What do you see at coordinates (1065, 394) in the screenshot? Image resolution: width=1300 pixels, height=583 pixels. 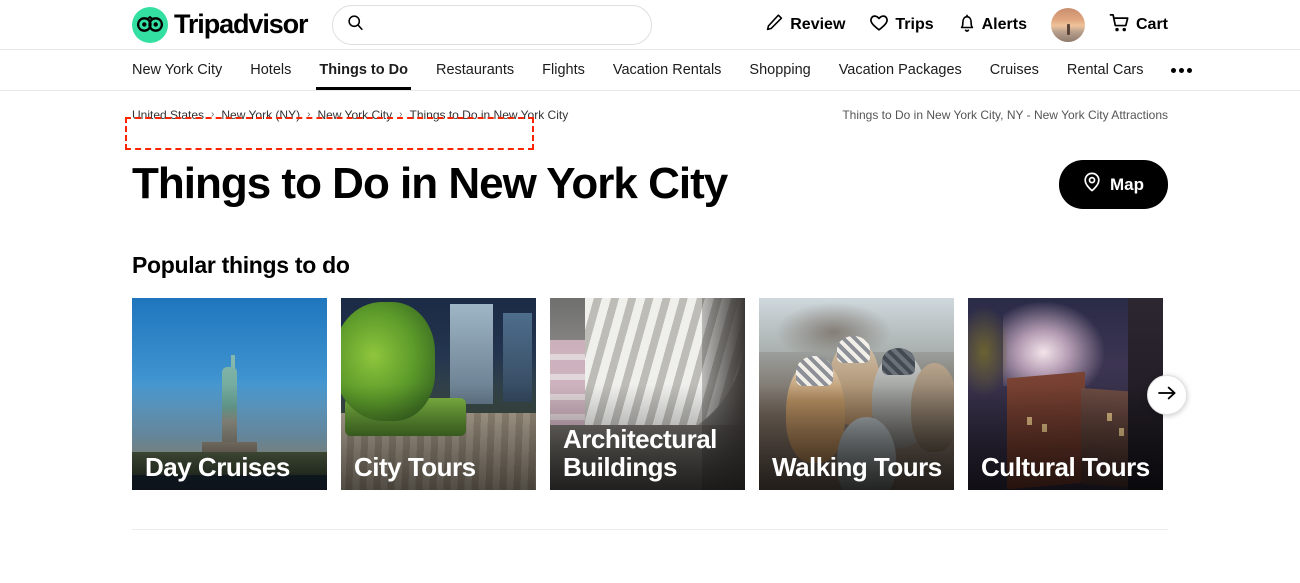 I see `popular-card-cultural-tours: Cultural Tours` at bounding box center [1065, 394].